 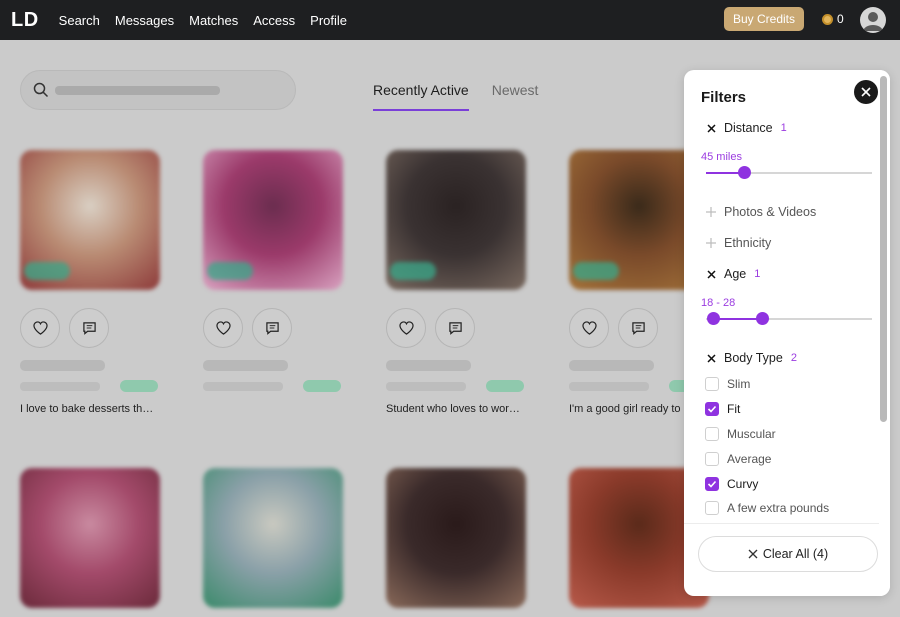 I want to click on body-type-option-slim: Slim, so click(x=727, y=384).